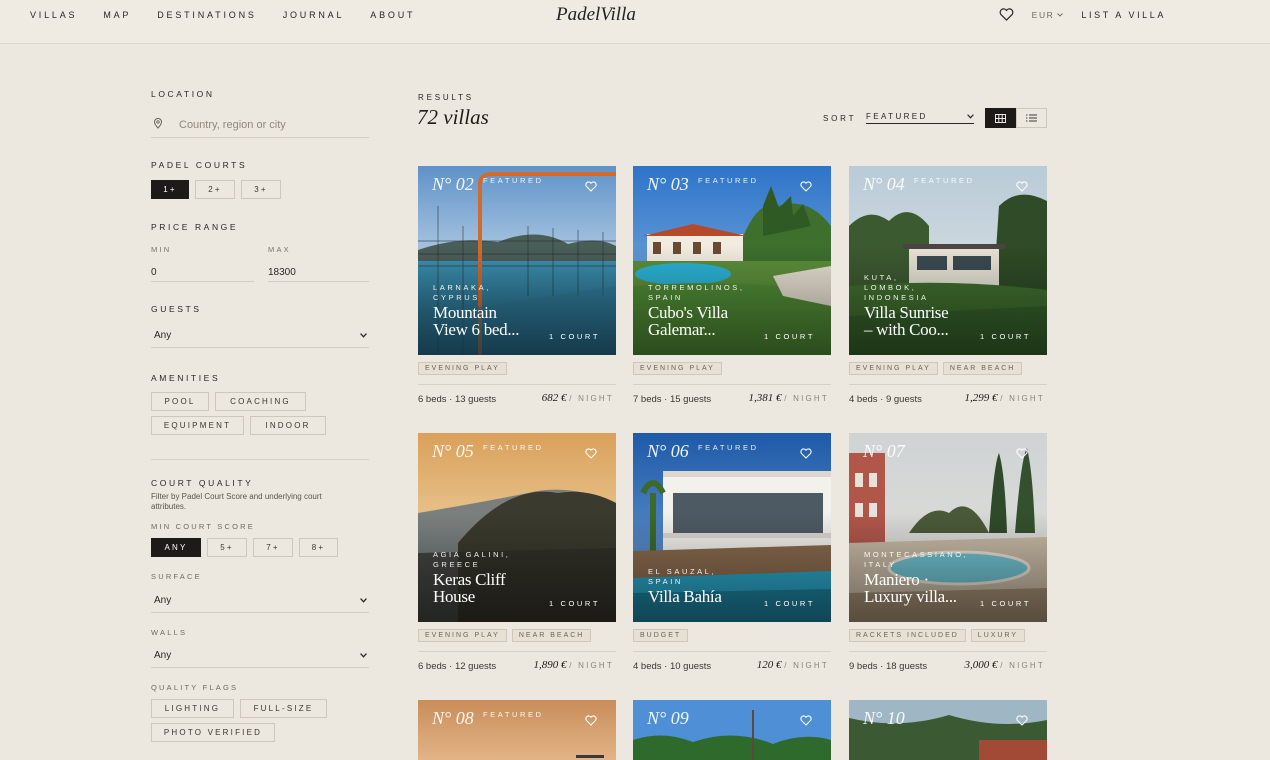 This screenshot has height=760, width=1270. I want to click on header-actions: EUR LIST A VILLA, so click(1082, 14).